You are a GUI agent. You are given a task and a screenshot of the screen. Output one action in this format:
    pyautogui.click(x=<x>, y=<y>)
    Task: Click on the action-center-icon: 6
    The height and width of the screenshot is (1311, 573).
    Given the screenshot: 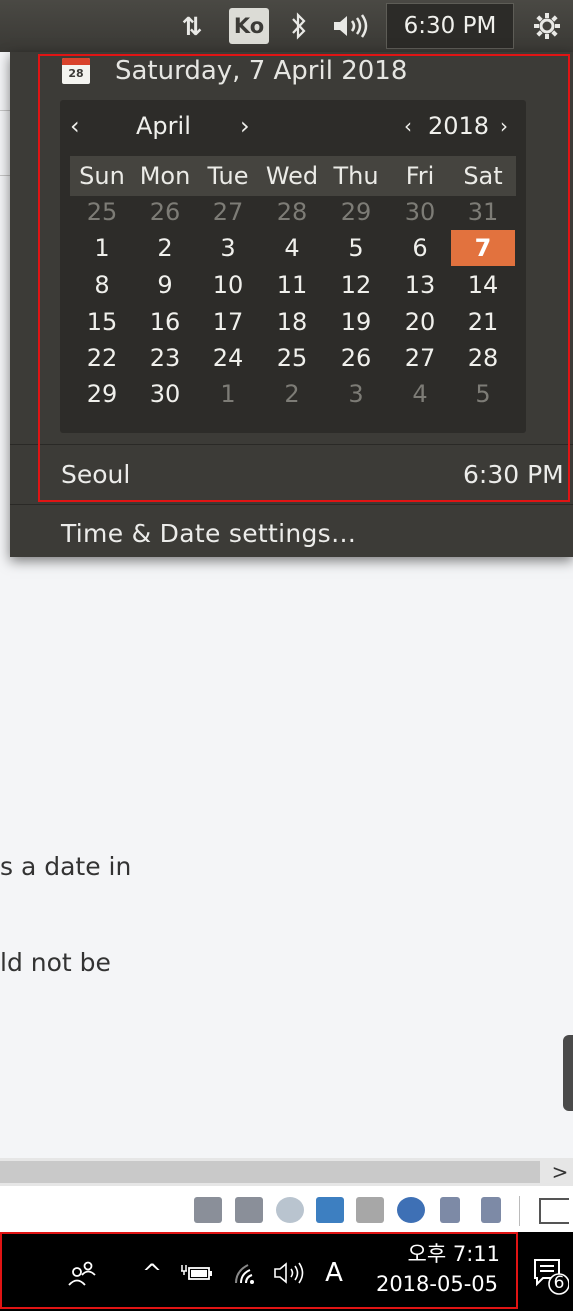 What is the action you would take?
    pyautogui.click(x=551, y=1276)
    